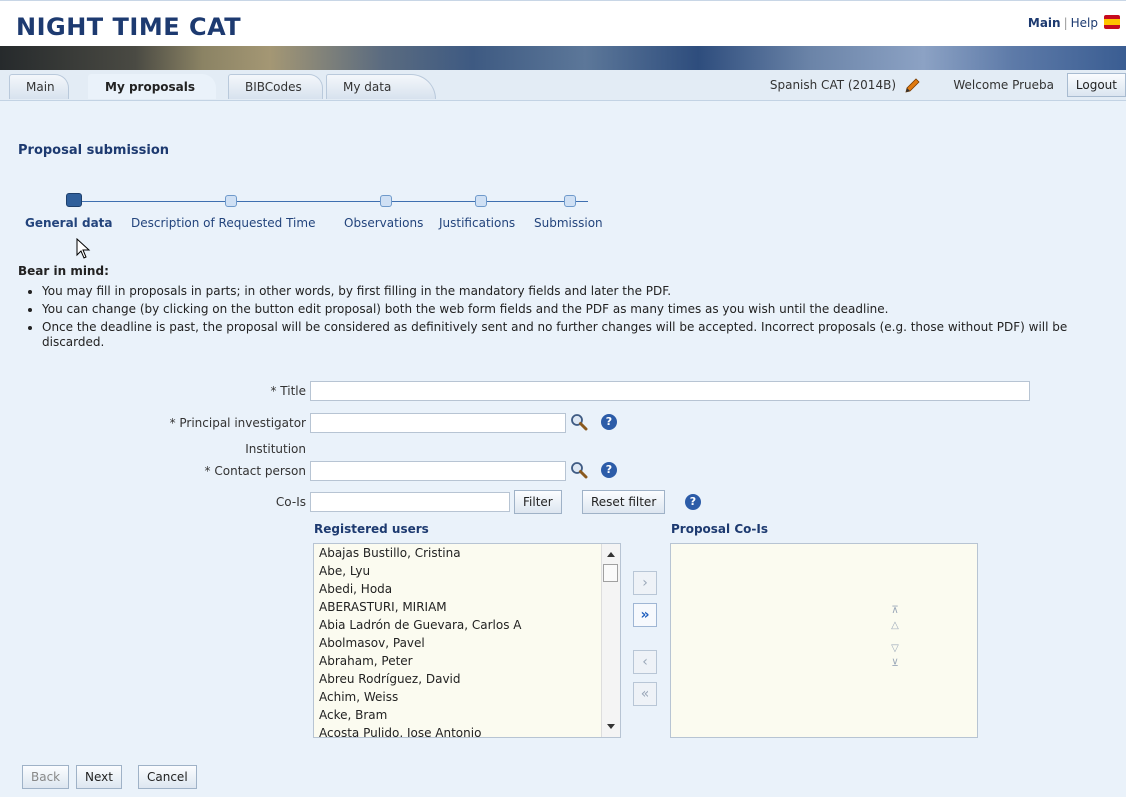  What do you see at coordinates (83, 248) in the screenshot?
I see `mouse-pointer-icon` at bounding box center [83, 248].